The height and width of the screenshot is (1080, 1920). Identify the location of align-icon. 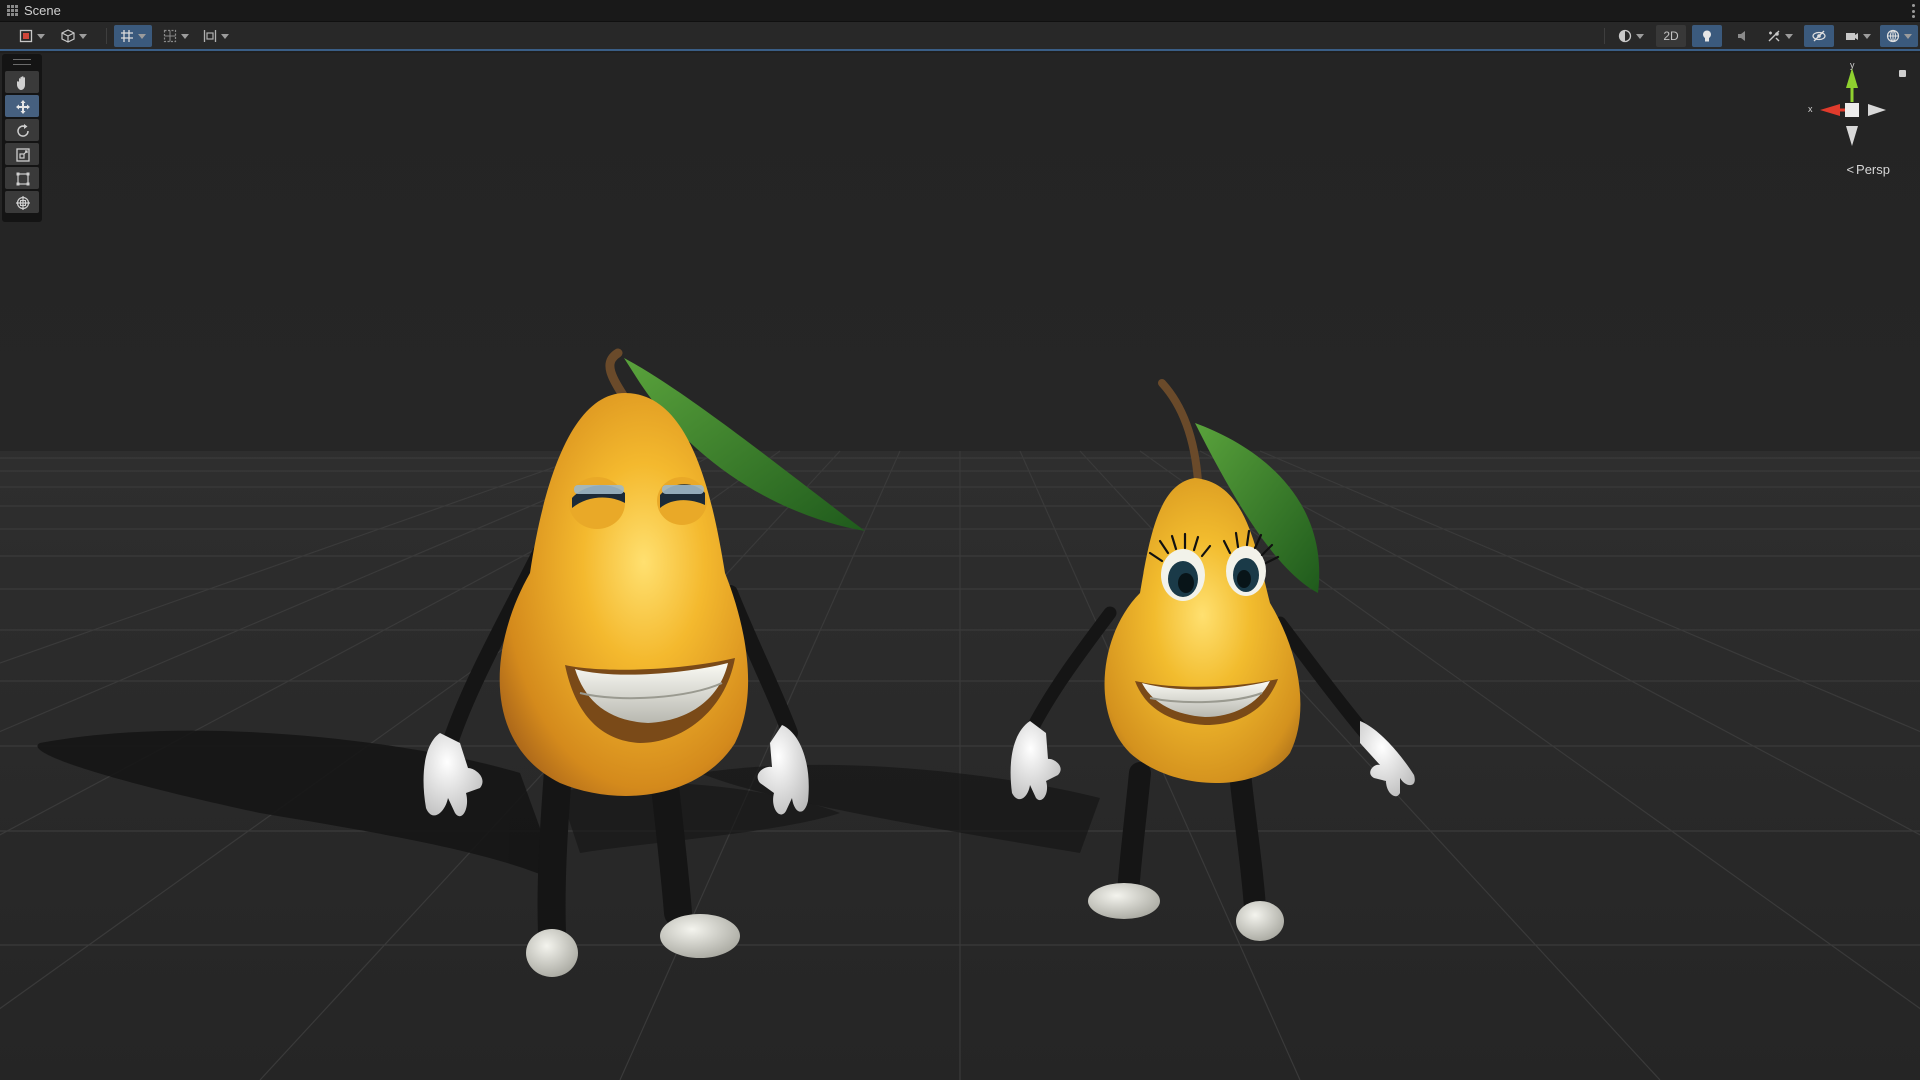
(210, 36).